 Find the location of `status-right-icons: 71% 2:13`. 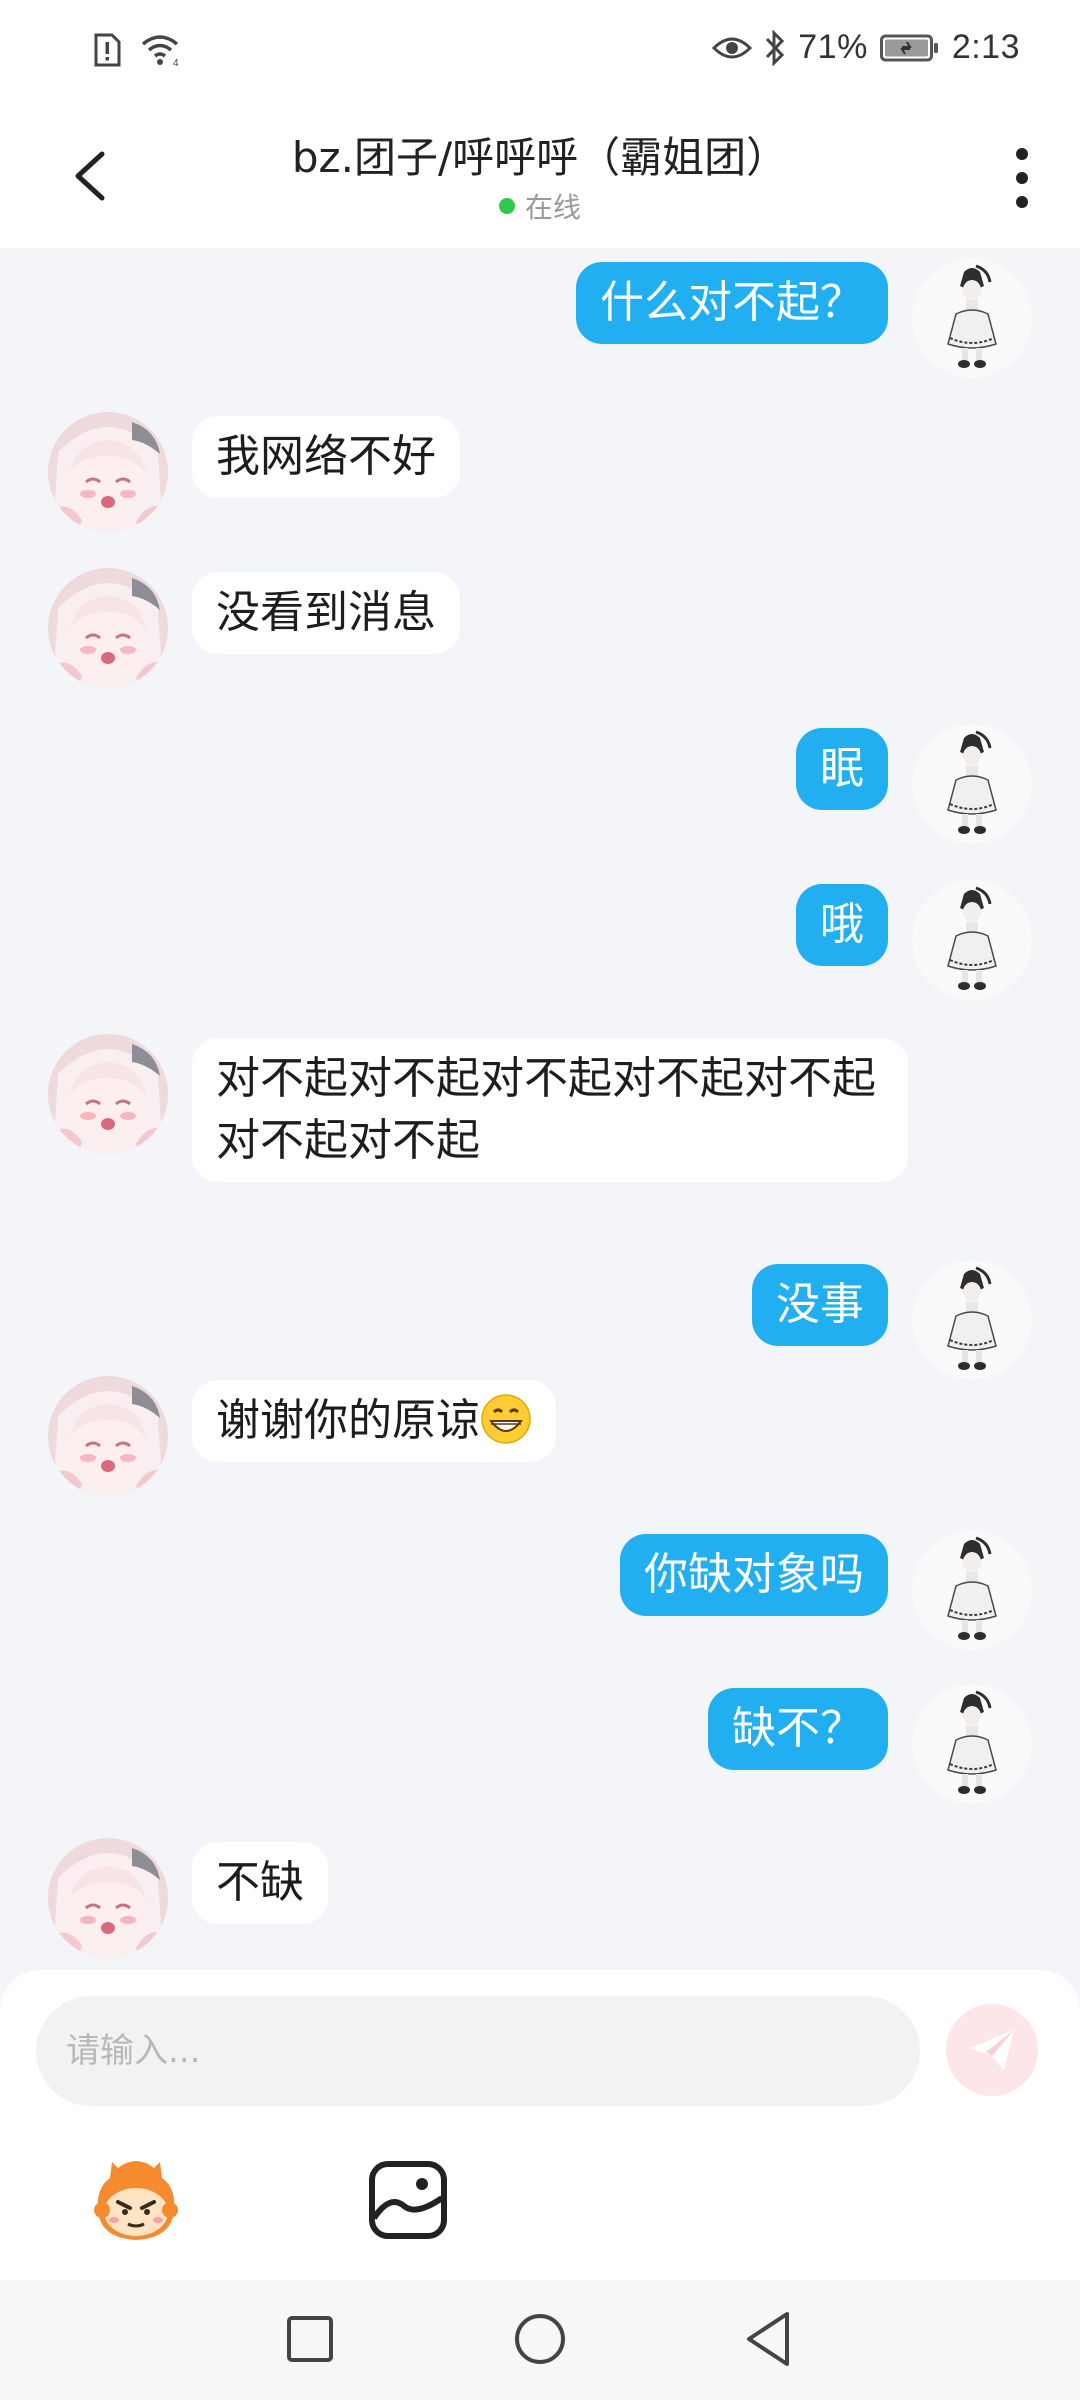

status-right-icons: 71% 2:13 is located at coordinates (866, 47).